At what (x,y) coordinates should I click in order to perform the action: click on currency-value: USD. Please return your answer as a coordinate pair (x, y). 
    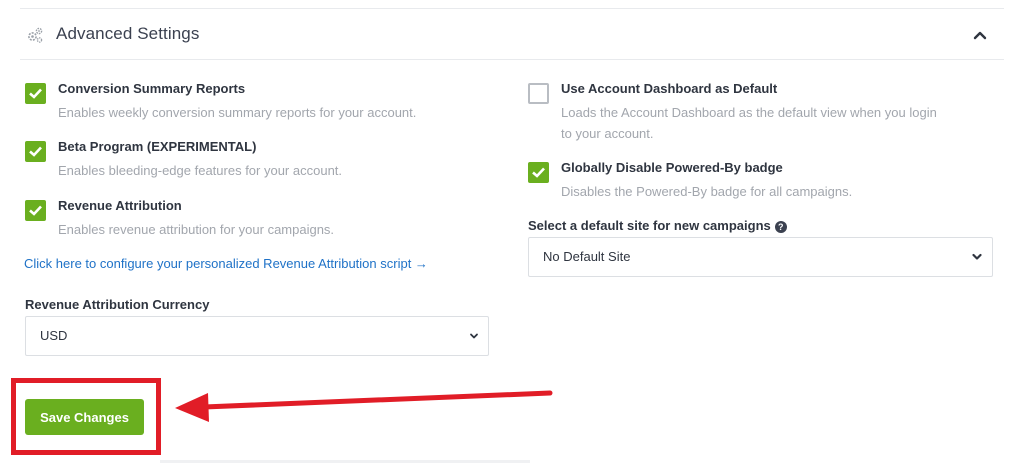
    Looking at the image, I should click on (54, 335).